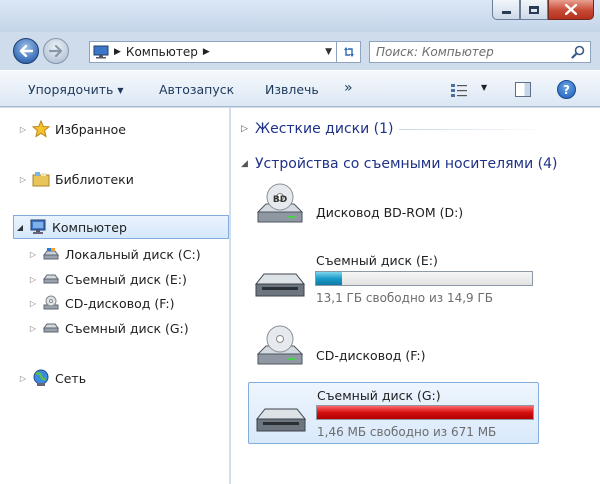 The width and height of the screenshot is (600, 484). I want to click on group-header-hard-drives: ▷ Жесткие диски (1), so click(395, 129).